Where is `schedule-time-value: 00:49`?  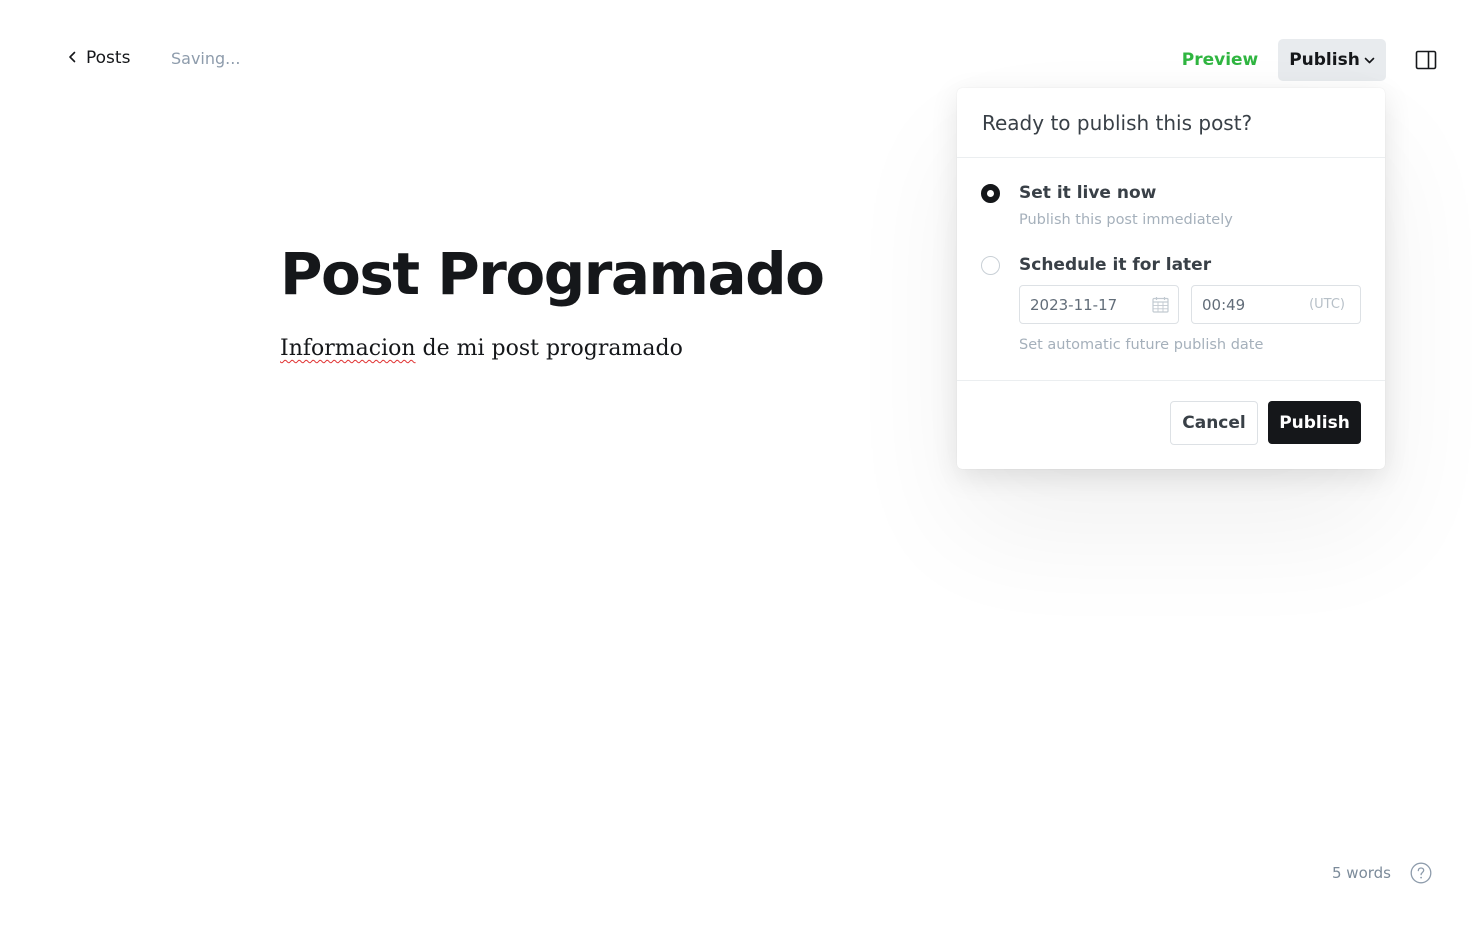 schedule-time-value: 00:49 is located at coordinates (1223, 305).